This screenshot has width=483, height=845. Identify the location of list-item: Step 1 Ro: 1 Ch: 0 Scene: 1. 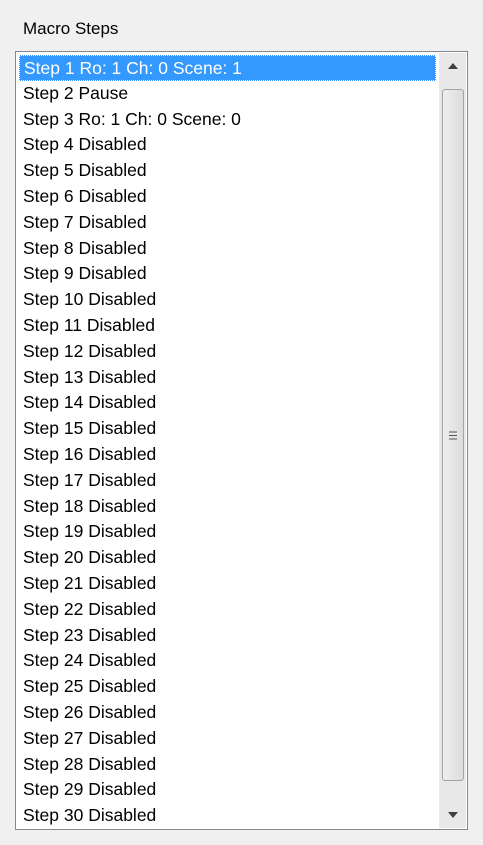
(227, 68).